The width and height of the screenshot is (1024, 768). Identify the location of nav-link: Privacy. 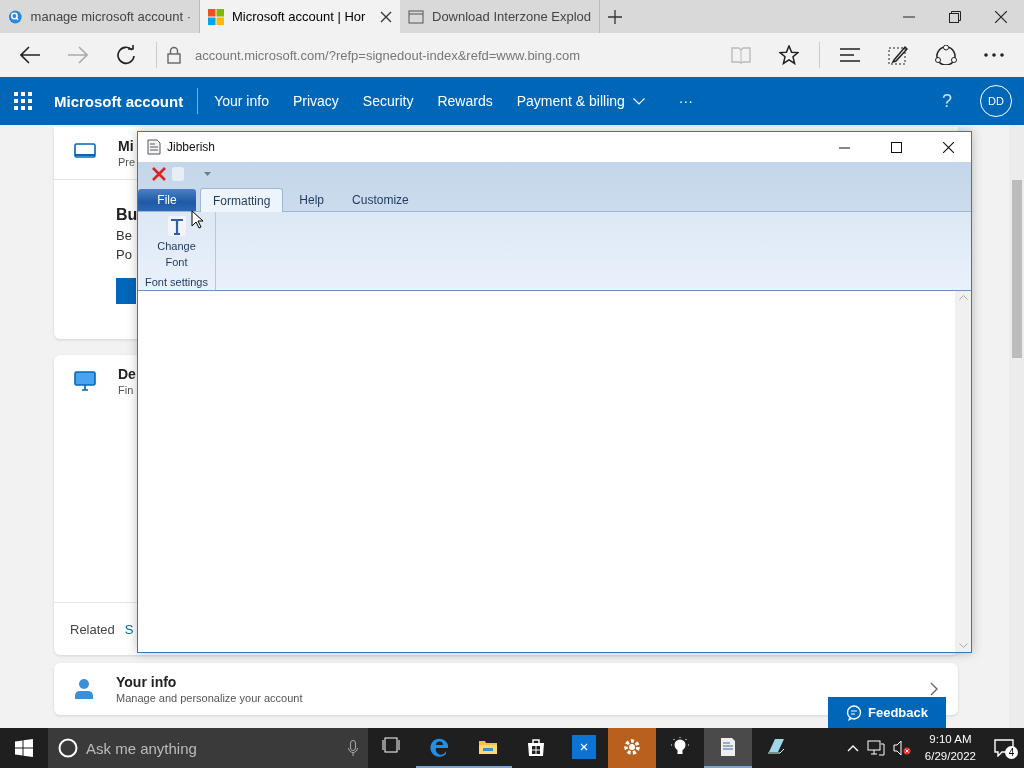
(315, 101).